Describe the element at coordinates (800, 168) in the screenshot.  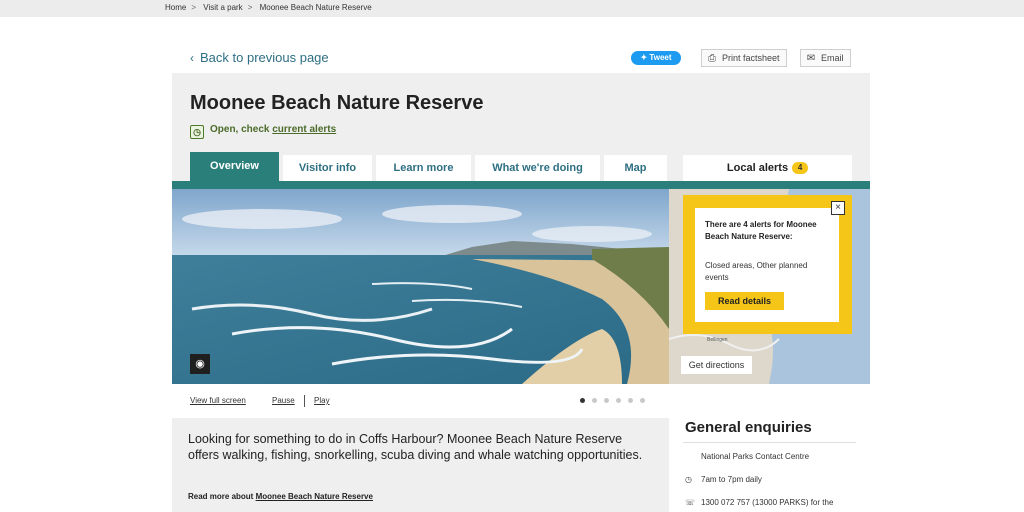
I see `alerts-count-badge: 4` at that location.